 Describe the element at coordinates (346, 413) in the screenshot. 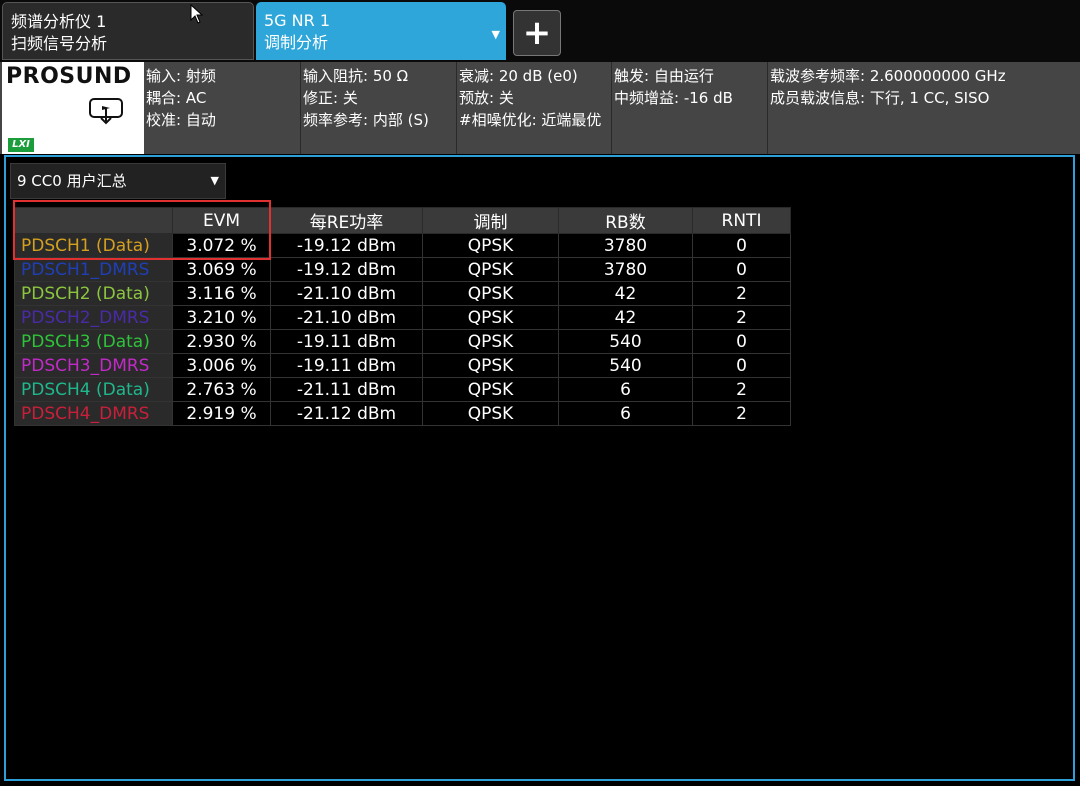

I see `power-per-re-cell: -21.12 dBm` at that location.